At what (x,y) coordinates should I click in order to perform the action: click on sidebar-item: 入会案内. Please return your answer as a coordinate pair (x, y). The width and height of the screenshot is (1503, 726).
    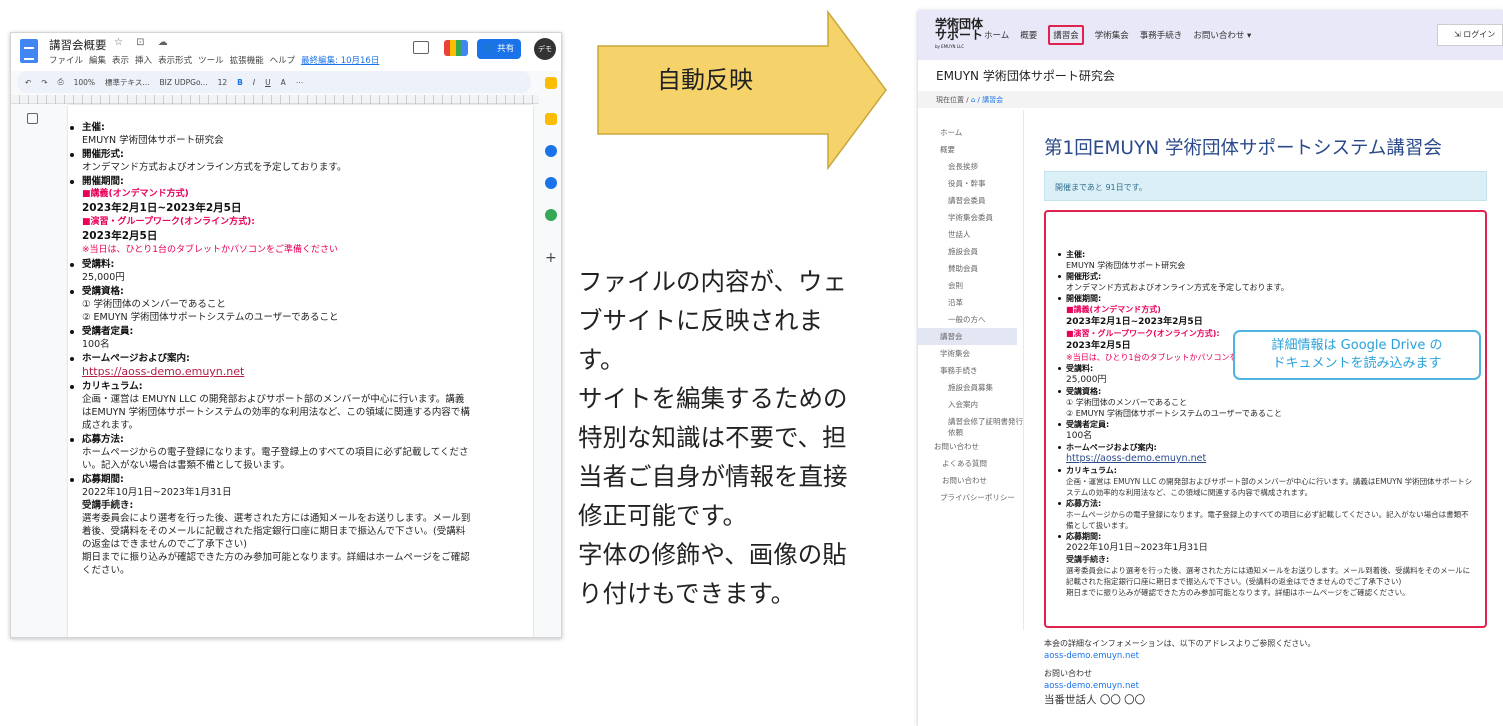
    Looking at the image, I should click on (970, 404).